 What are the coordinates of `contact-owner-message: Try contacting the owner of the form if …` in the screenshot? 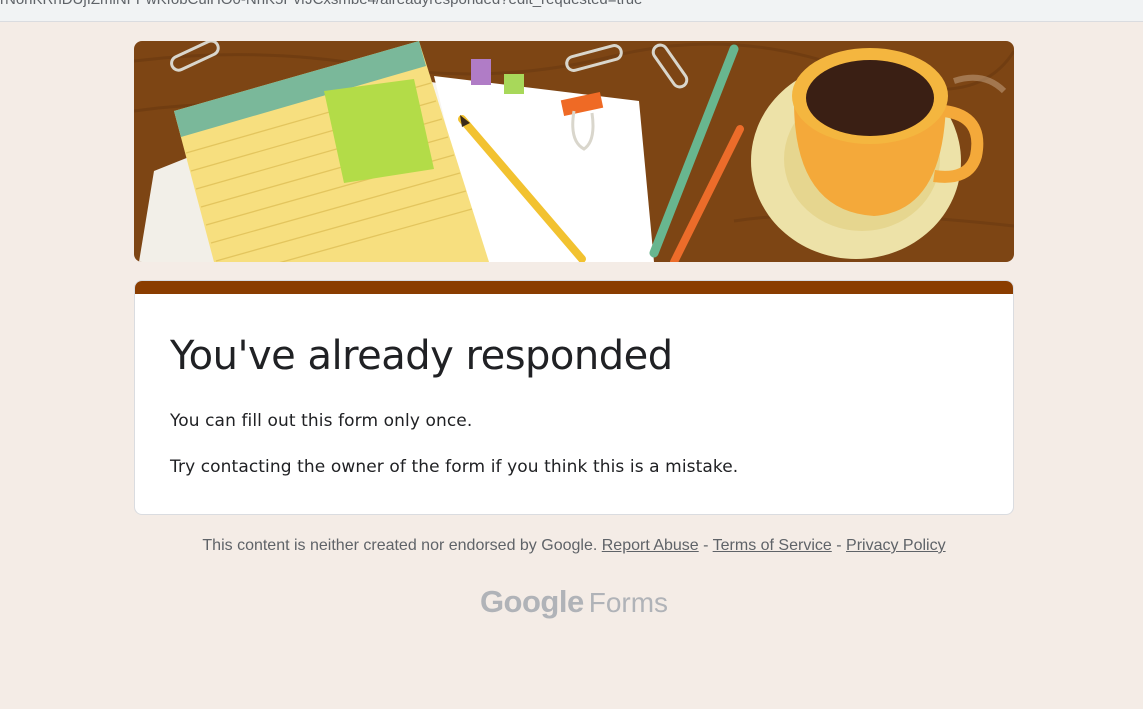 It's located at (454, 467).